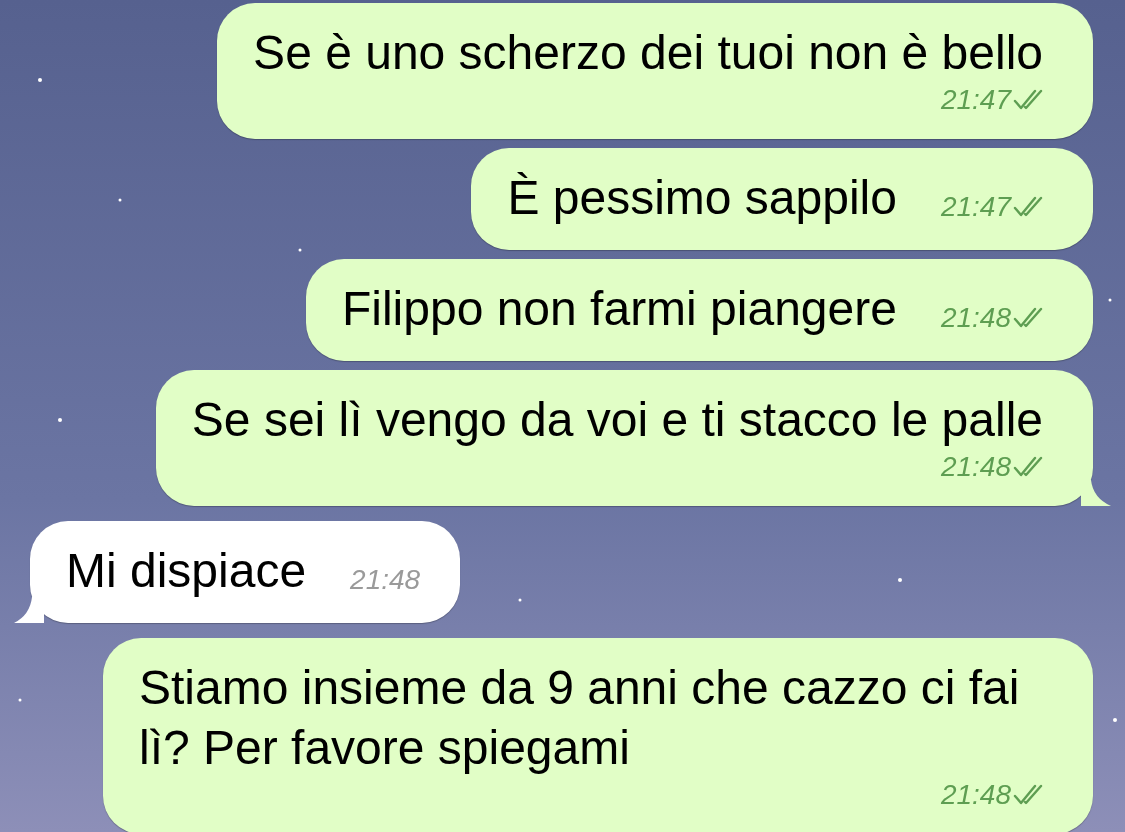  I want to click on message-text: È pessimo sappilo, so click(702, 198).